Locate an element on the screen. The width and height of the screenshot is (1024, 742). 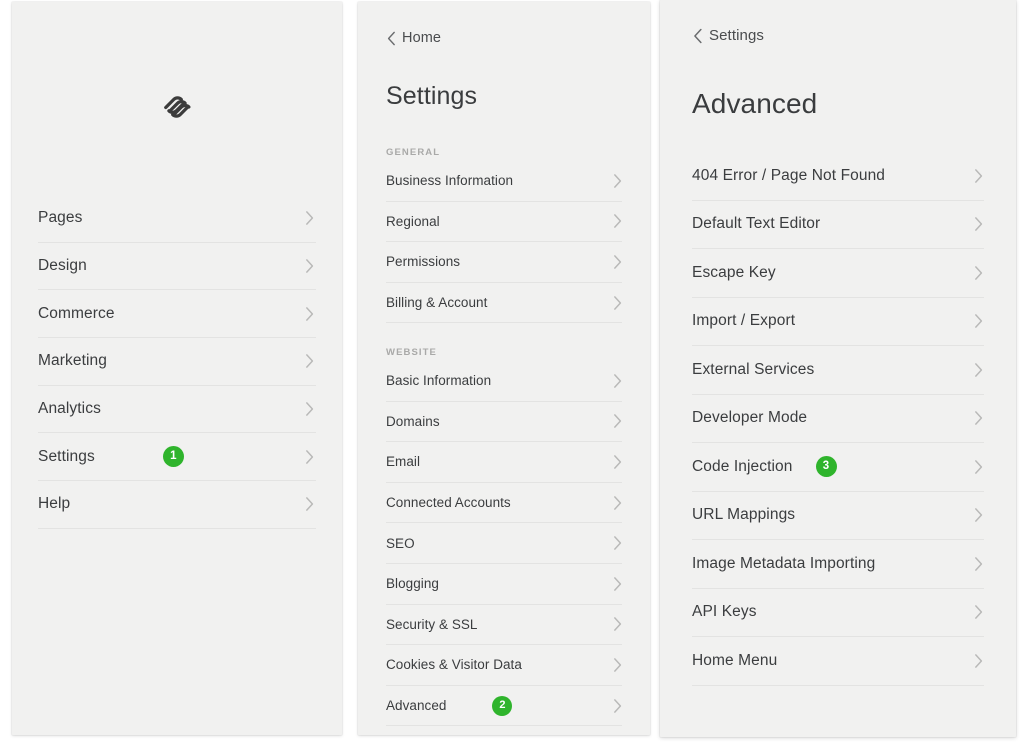
settings-item-label: Regional is located at coordinates (413, 221).